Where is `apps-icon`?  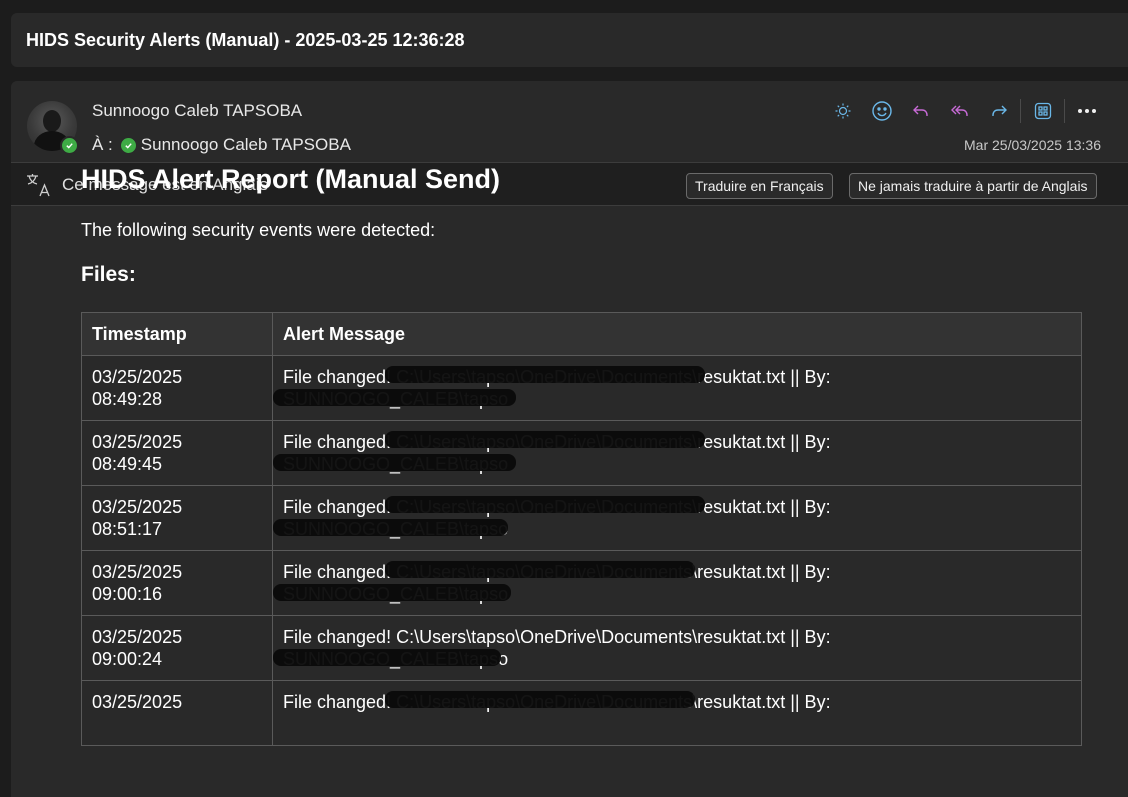
apps-icon is located at coordinates (1042, 111).